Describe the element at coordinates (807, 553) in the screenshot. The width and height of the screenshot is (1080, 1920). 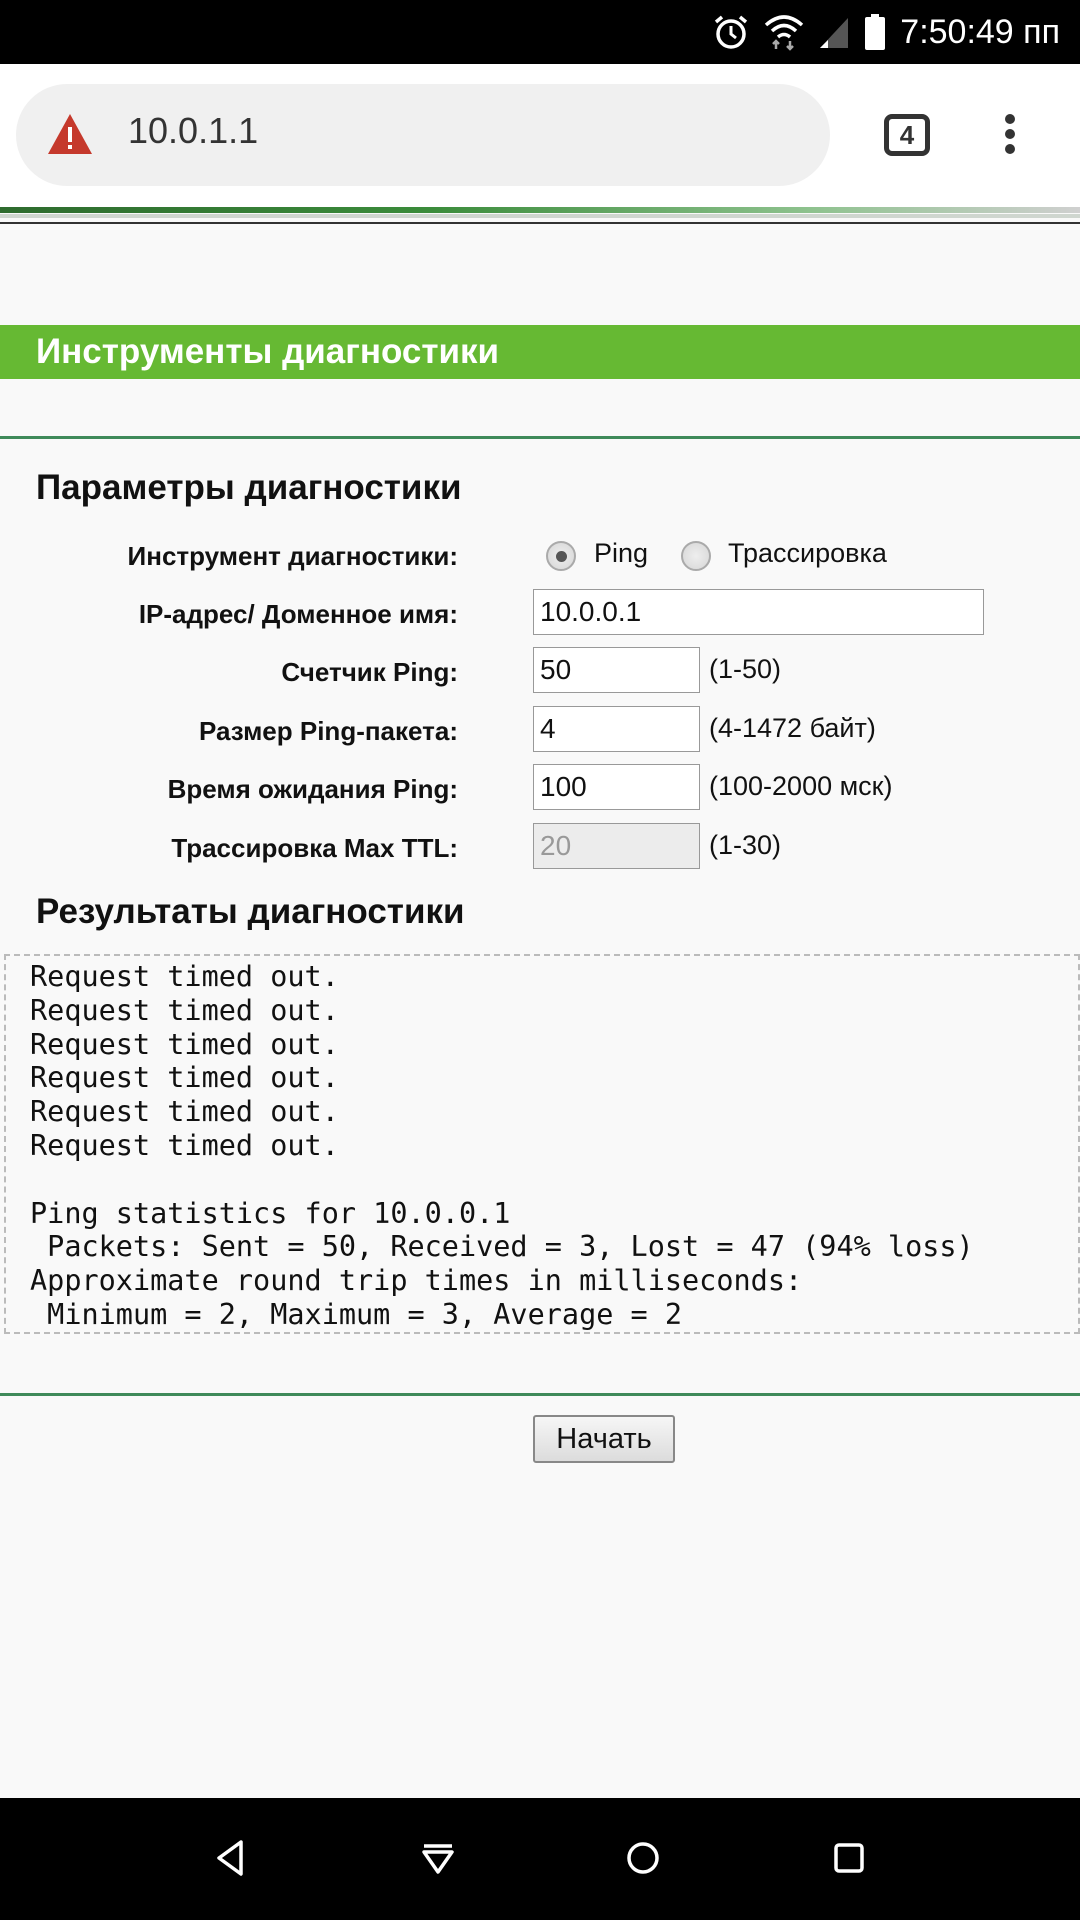
I see `traceroute-radio-label: Трассировка` at that location.